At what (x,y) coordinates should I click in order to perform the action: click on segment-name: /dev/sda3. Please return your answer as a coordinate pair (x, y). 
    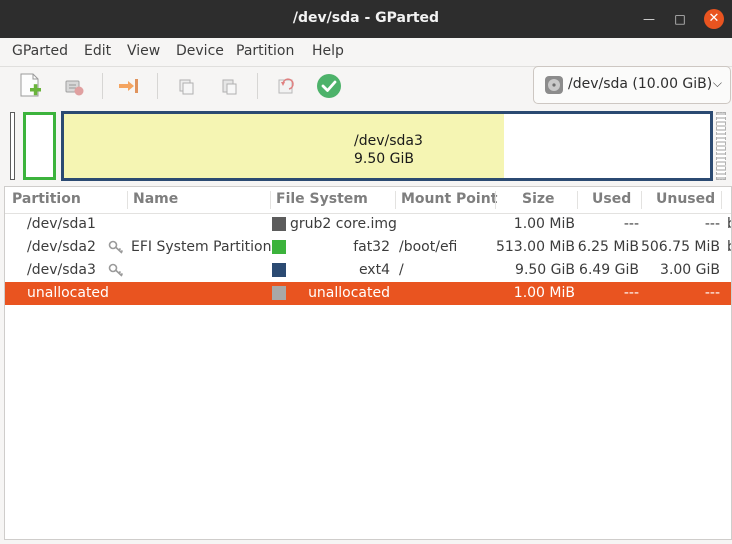
    Looking at the image, I should click on (388, 141).